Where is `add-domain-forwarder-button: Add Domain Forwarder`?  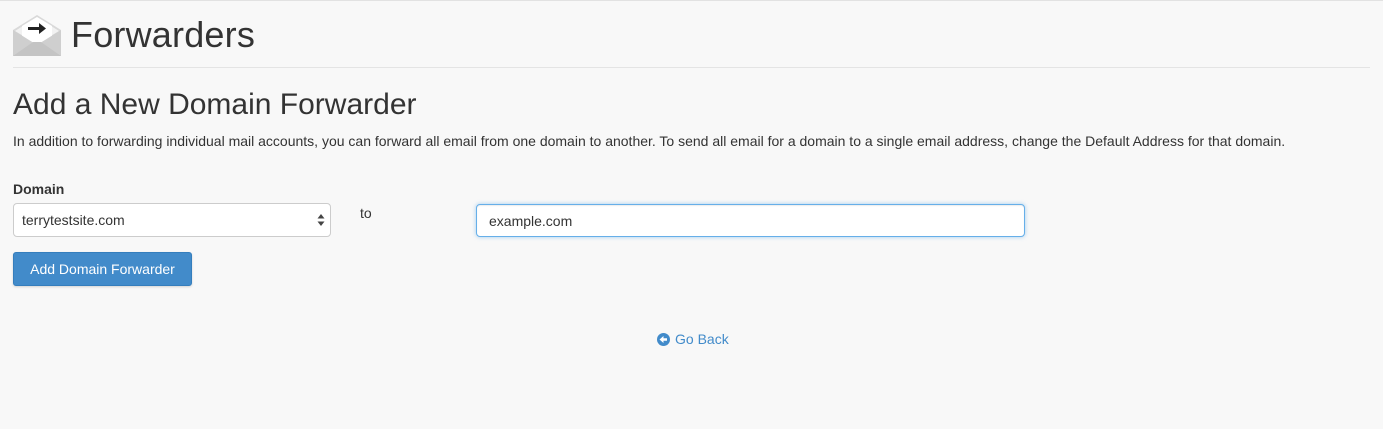 add-domain-forwarder-button: Add Domain Forwarder is located at coordinates (102, 269).